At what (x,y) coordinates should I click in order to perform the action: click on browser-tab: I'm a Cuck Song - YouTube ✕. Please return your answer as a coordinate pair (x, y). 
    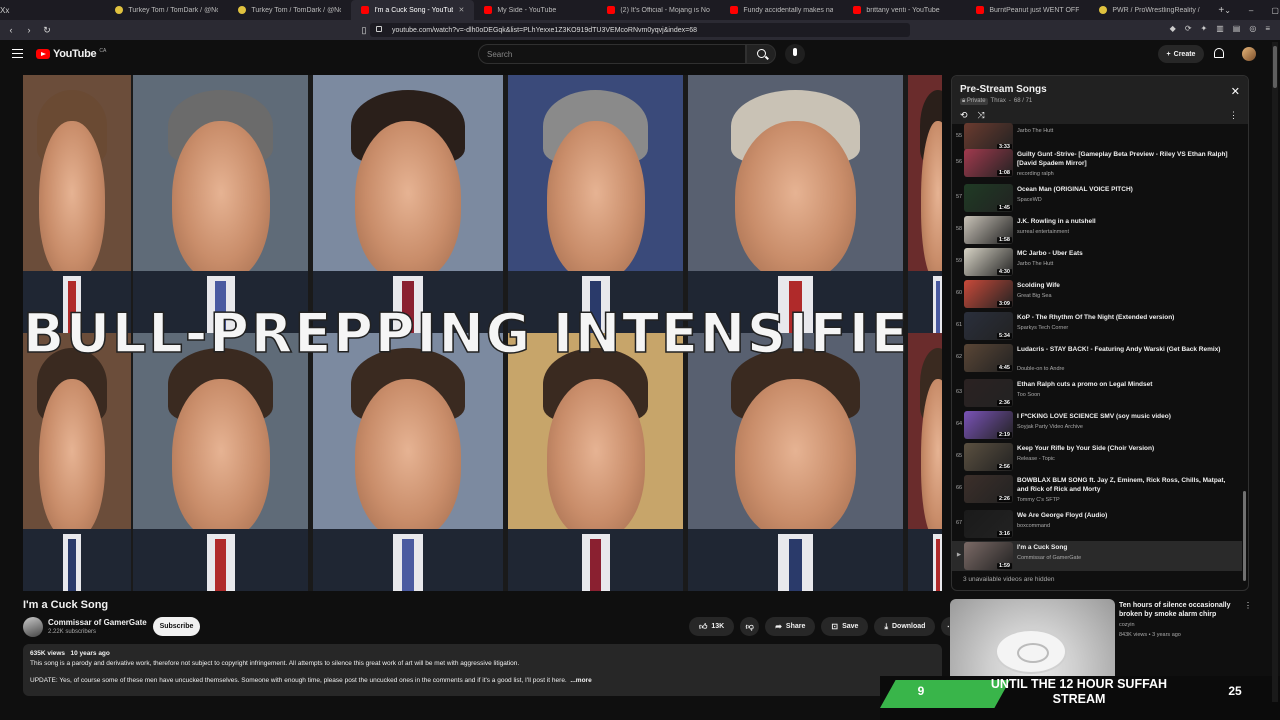
    Looking at the image, I should click on (413, 10).